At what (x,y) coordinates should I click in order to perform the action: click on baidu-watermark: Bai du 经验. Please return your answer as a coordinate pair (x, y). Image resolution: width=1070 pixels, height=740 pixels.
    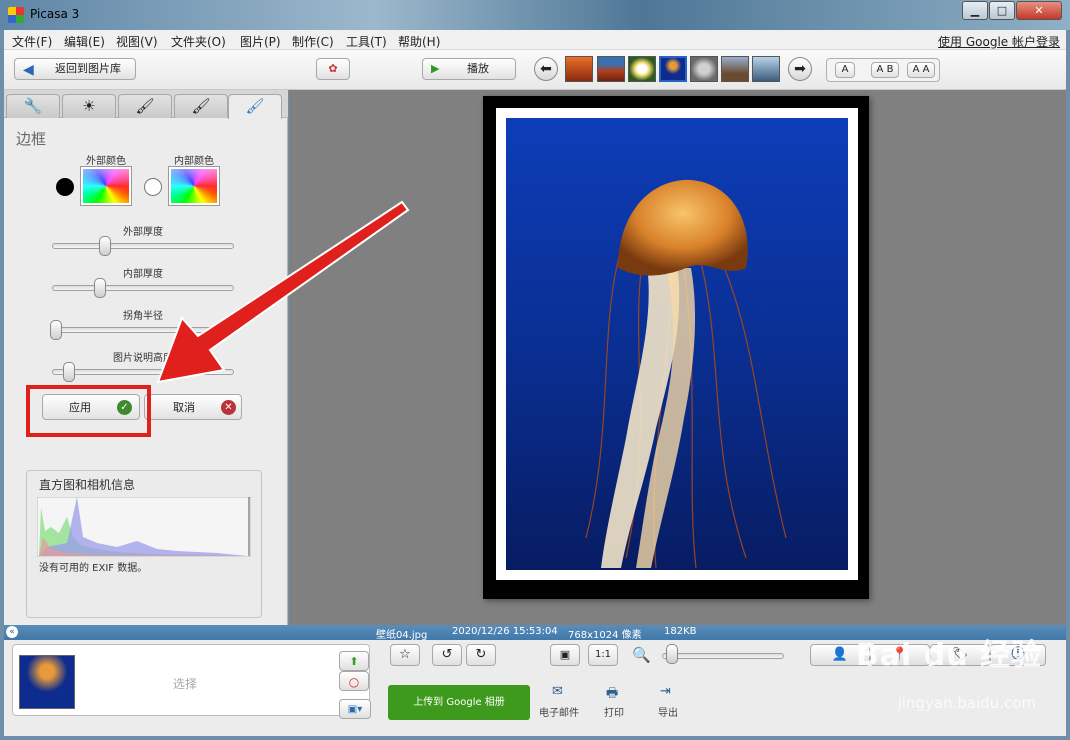
    Looking at the image, I should click on (948, 655).